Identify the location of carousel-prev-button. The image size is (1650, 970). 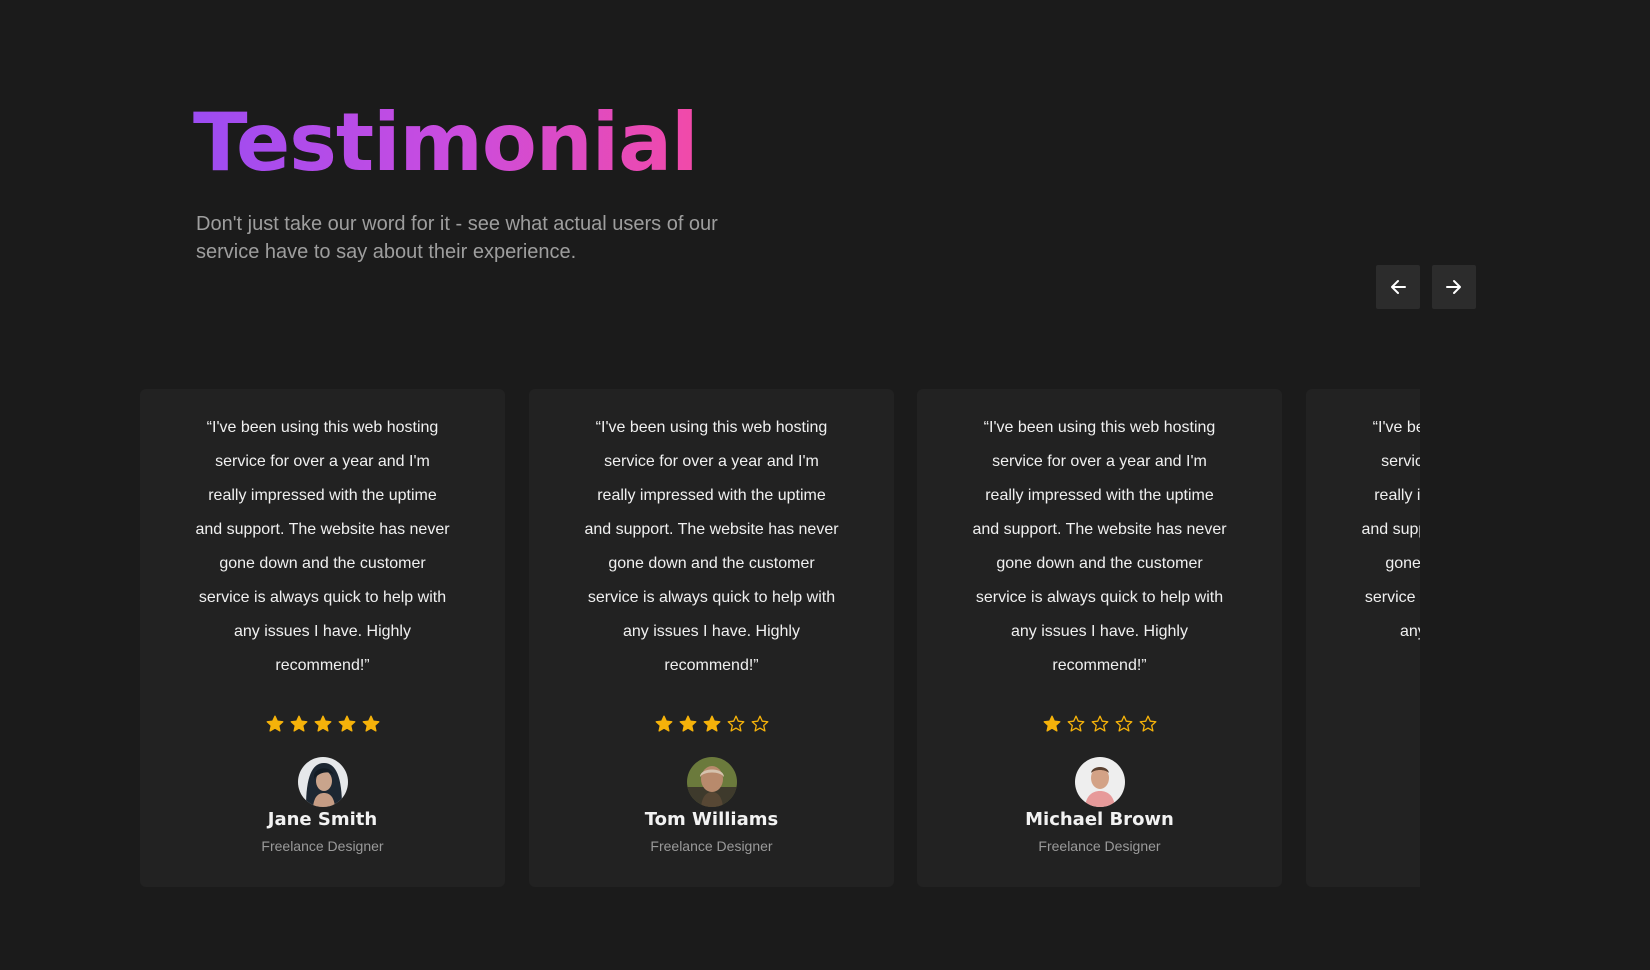
(1398, 287).